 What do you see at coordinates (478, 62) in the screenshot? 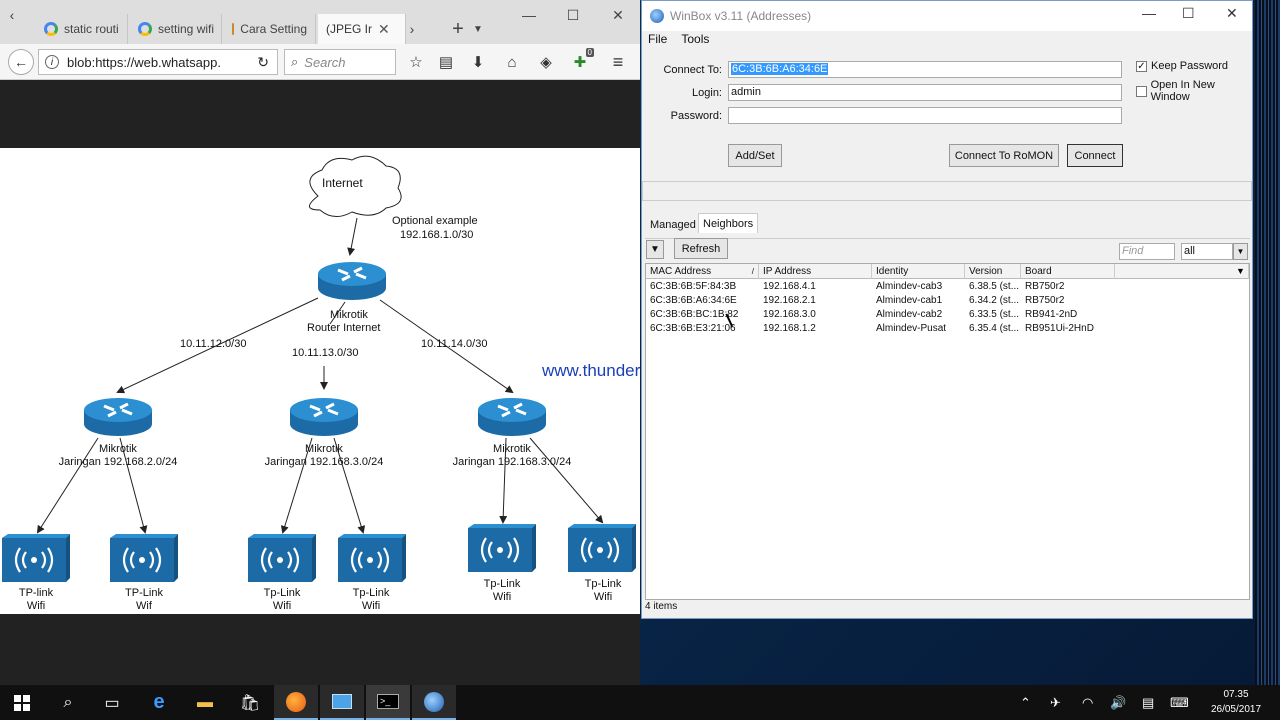
I see `download-icon: ⬇` at bounding box center [478, 62].